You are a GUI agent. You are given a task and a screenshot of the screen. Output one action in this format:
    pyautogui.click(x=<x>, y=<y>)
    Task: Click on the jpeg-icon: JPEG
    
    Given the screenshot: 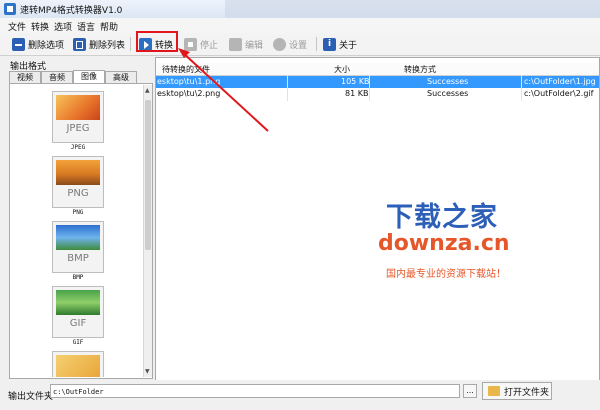 What is the action you would take?
    pyautogui.click(x=78, y=117)
    